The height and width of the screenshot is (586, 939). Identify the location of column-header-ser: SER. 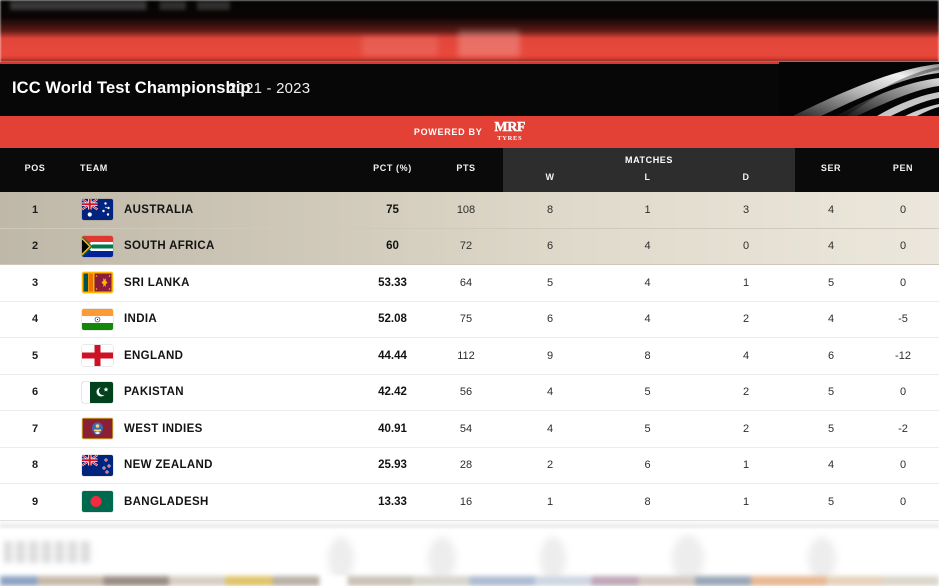
(831, 168).